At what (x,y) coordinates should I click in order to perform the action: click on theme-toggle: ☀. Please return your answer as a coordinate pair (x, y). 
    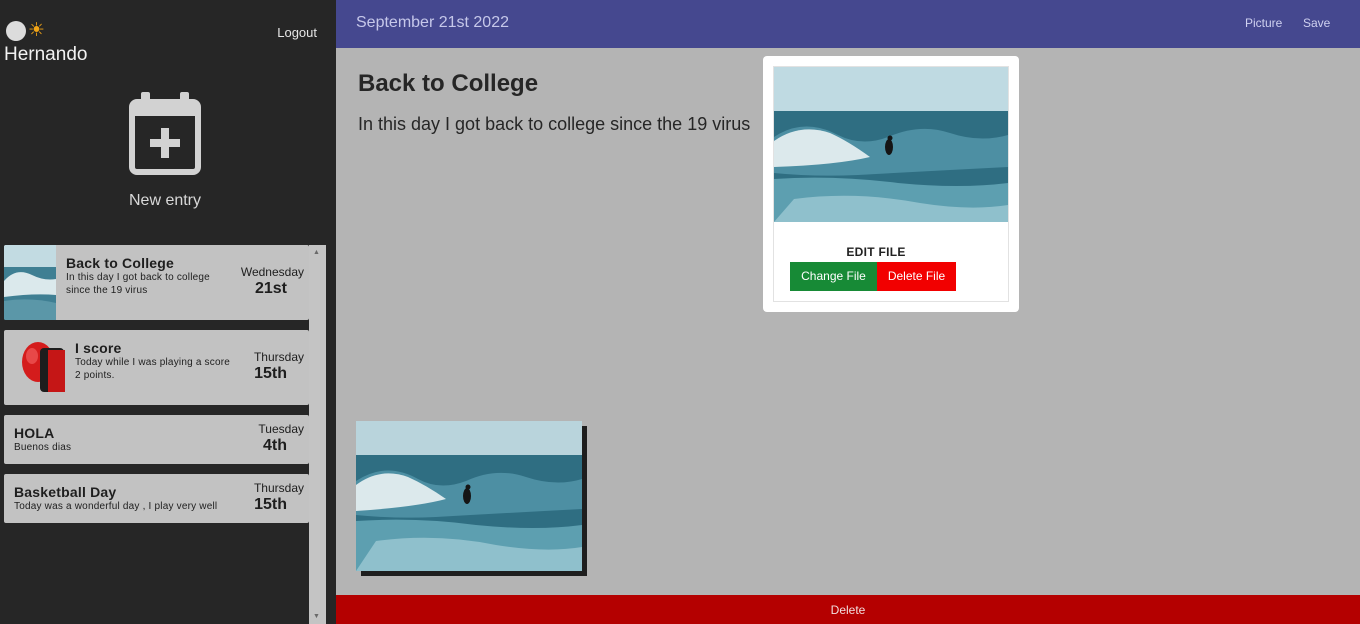
    Looking at the image, I should click on (25, 31).